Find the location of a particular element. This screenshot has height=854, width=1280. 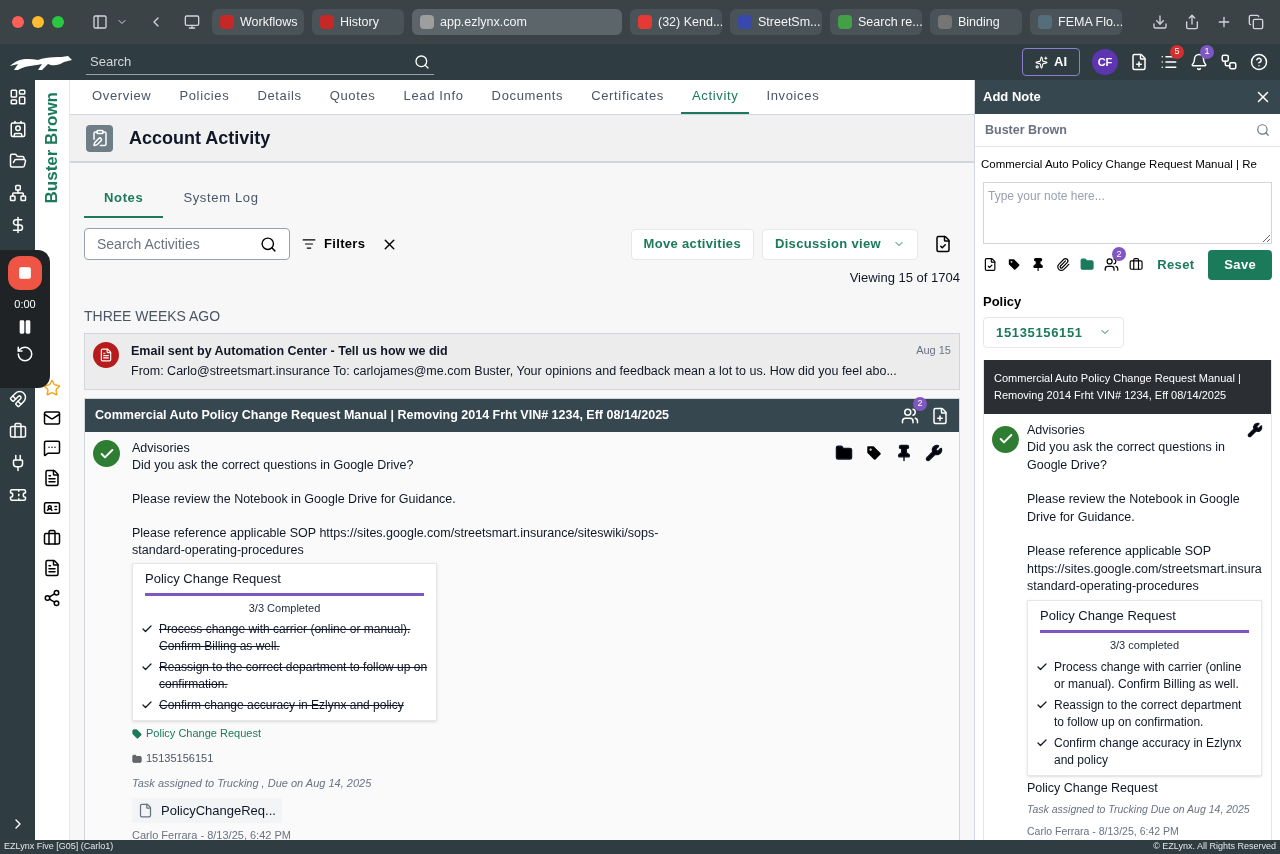

subject-field: Commercial Auto Policy Change Request Manual | Re is located at coordinates (1127, 164).